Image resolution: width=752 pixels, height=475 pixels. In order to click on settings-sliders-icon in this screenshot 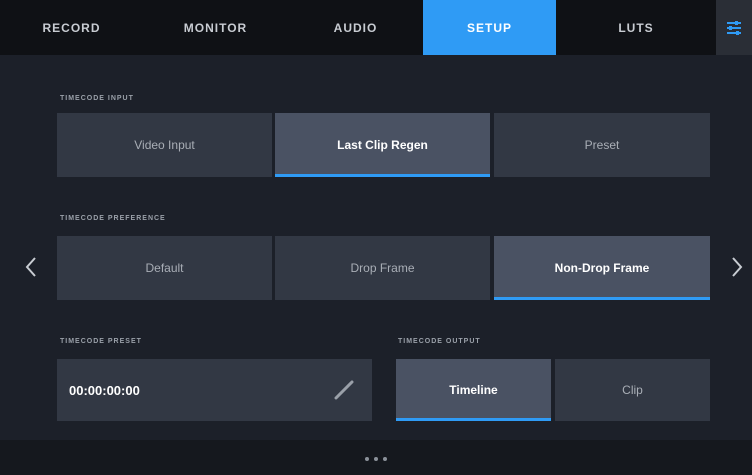, I will do `click(734, 27)`.